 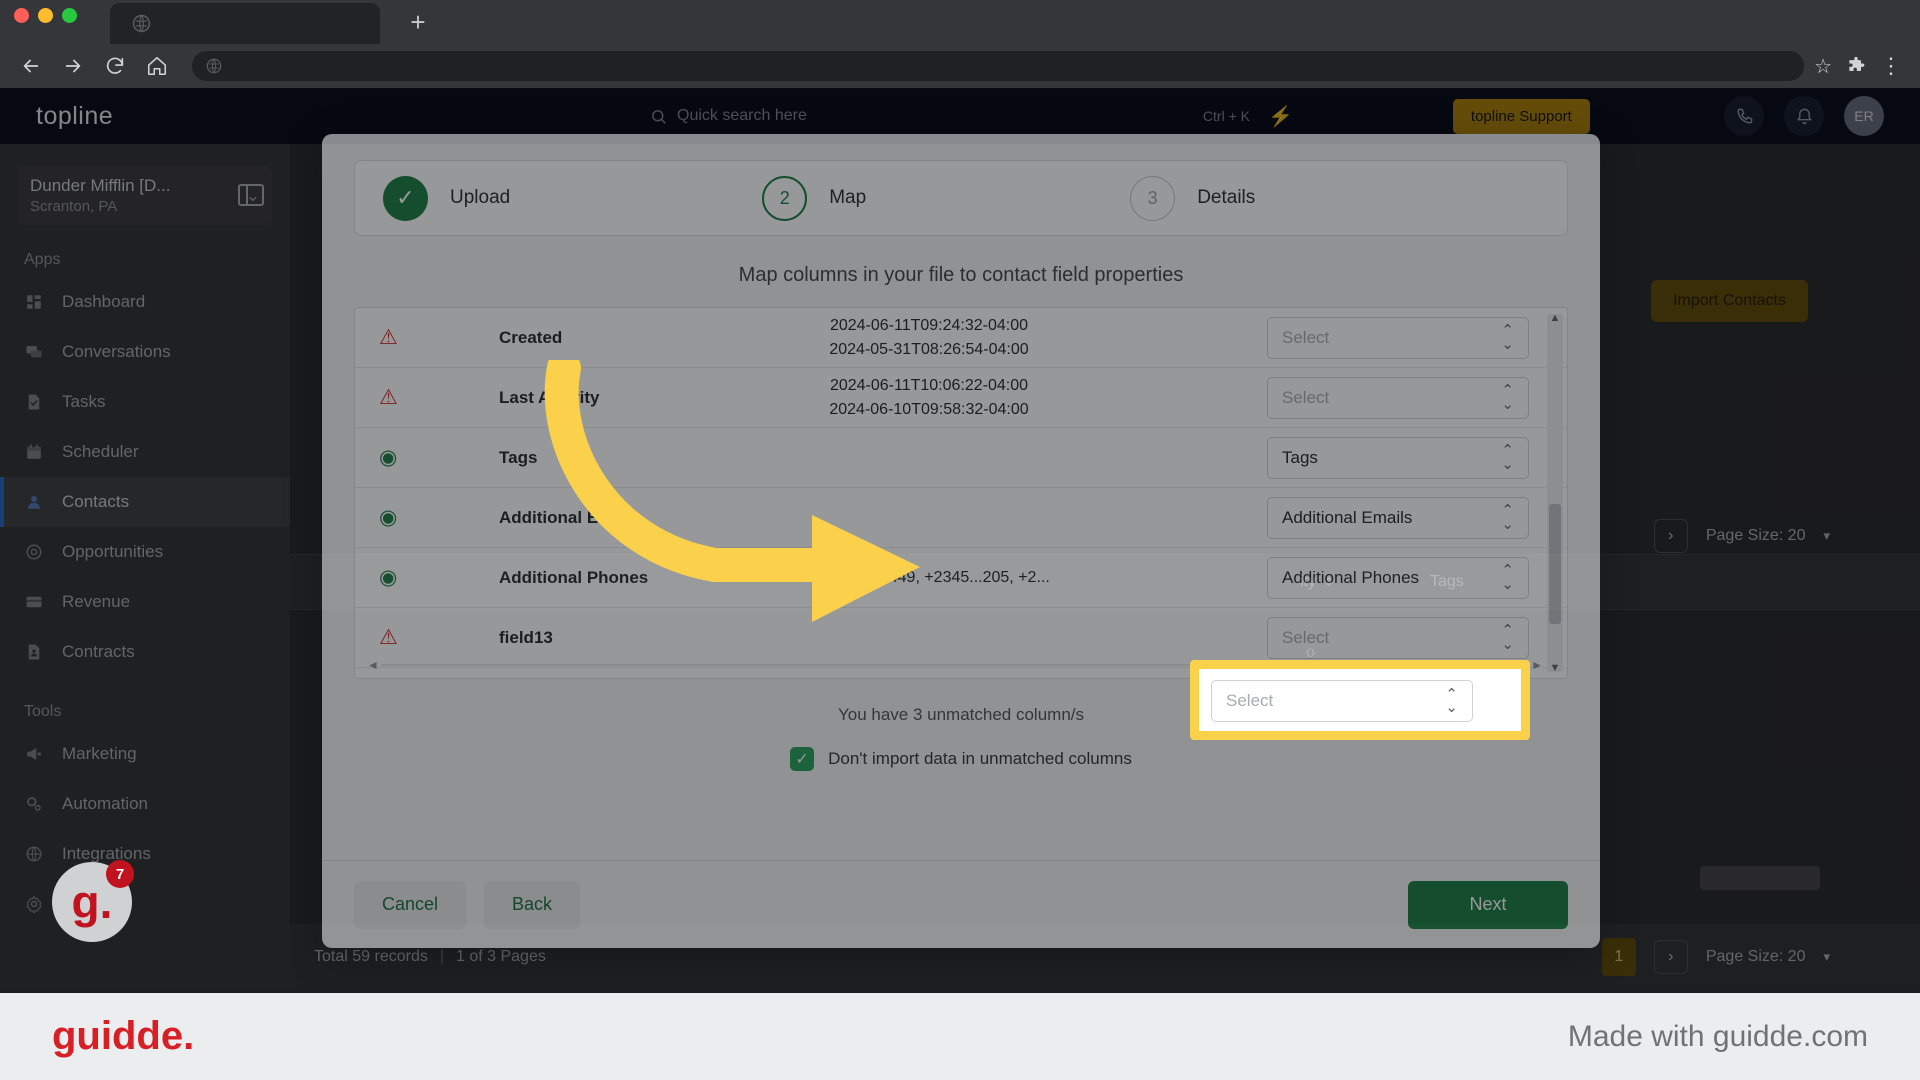 What do you see at coordinates (69, 15) in the screenshot?
I see `maximize-window-button` at bounding box center [69, 15].